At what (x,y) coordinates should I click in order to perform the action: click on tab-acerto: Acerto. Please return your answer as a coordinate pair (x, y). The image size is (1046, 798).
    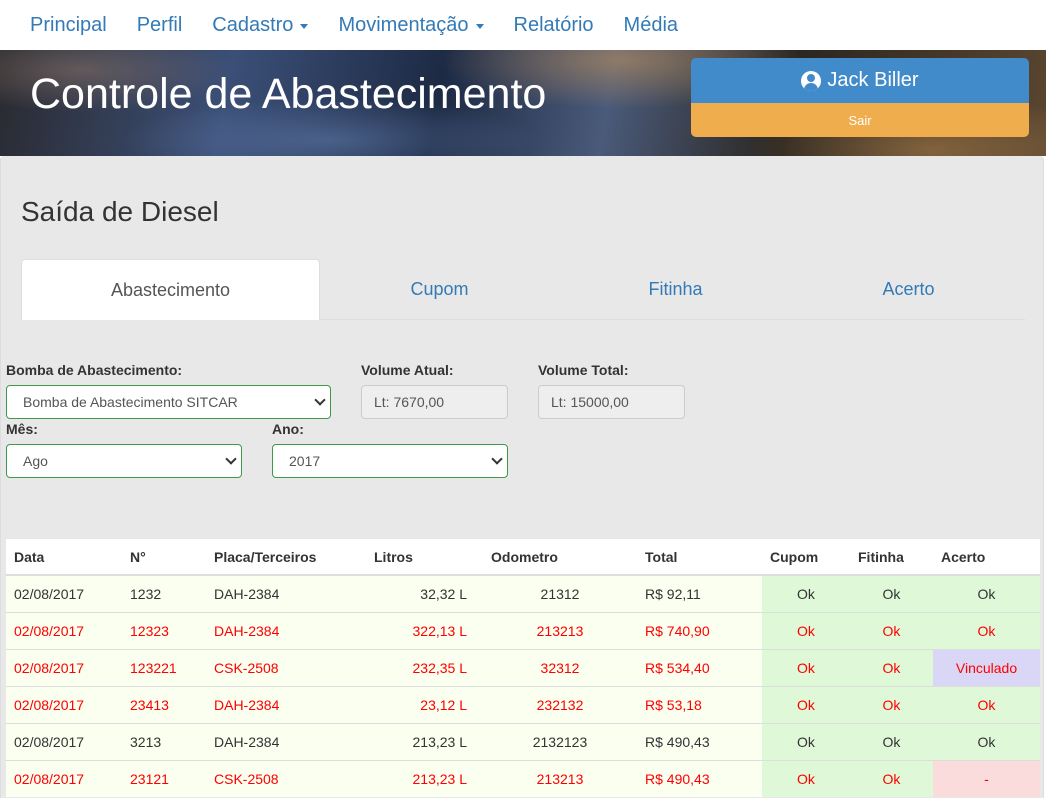
    Looking at the image, I should click on (908, 289).